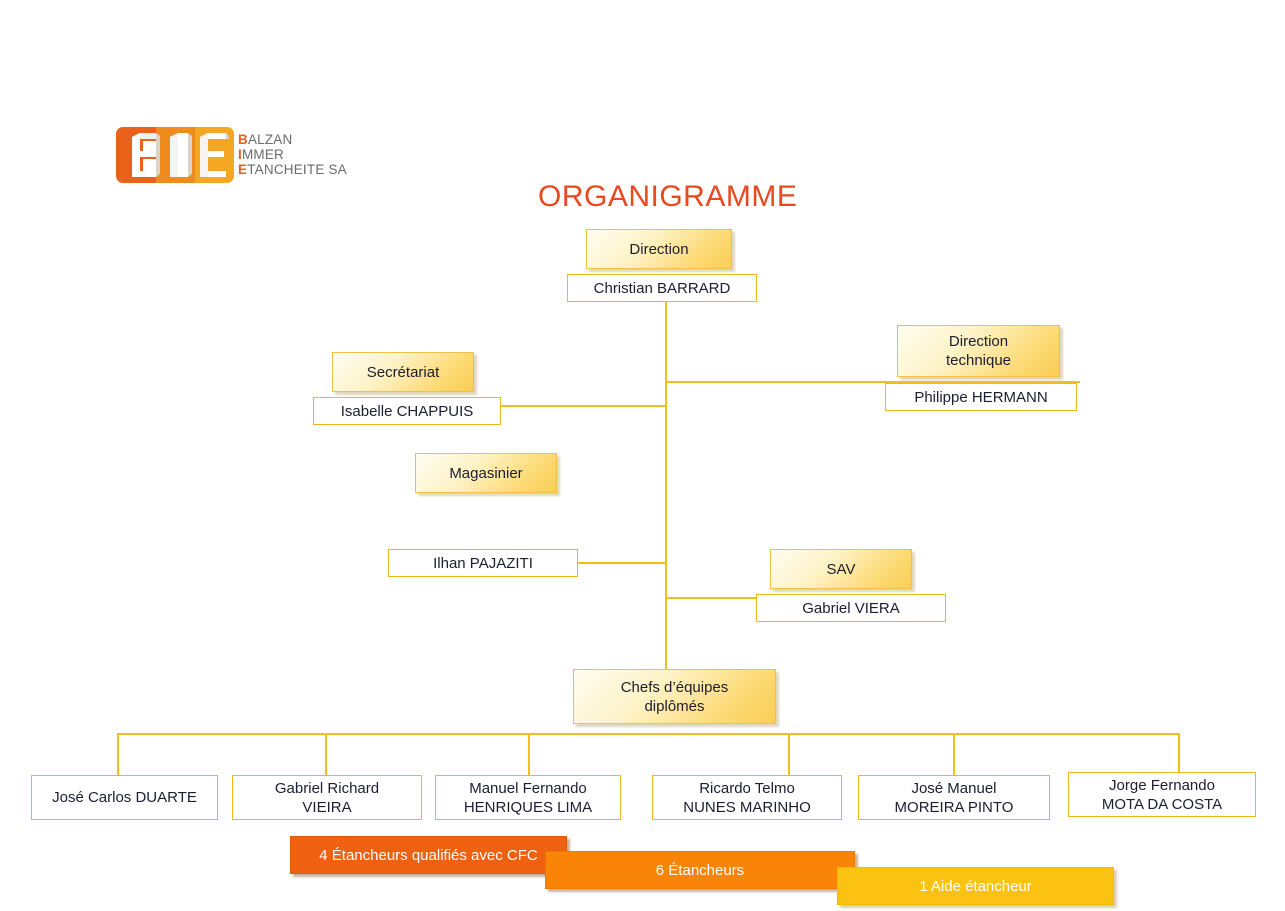  I want to click on team-leader-2-label: Gabriel Richard VIEIRA, so click(327, 798).